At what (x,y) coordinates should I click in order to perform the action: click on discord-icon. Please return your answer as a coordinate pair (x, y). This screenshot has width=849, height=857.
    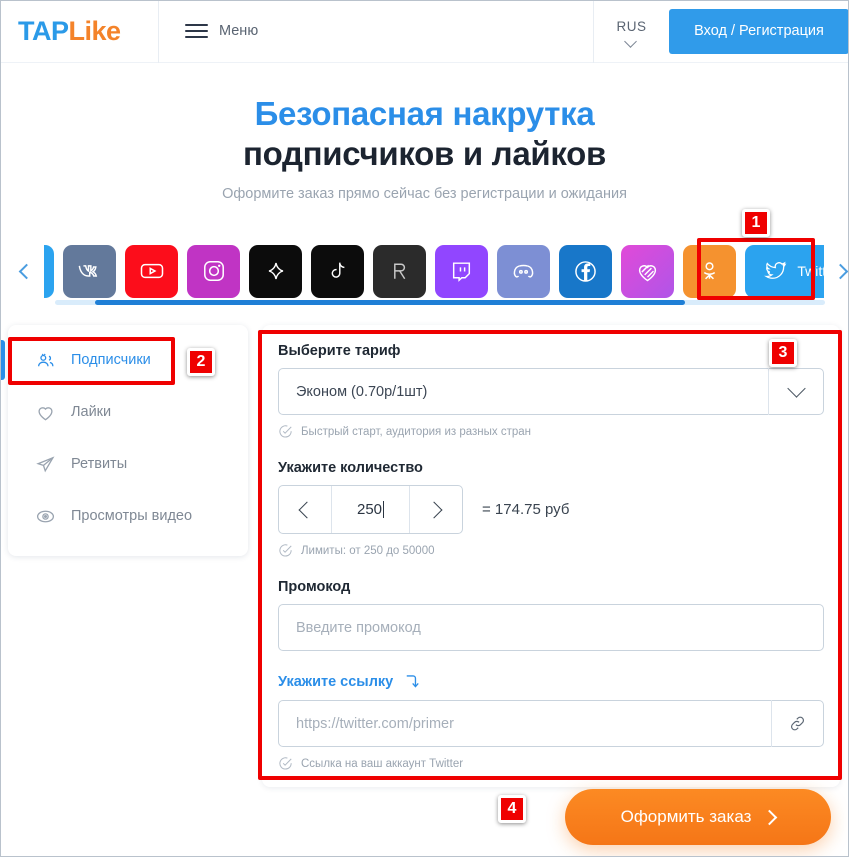
    Looking at the image, I should click on (523, 271).